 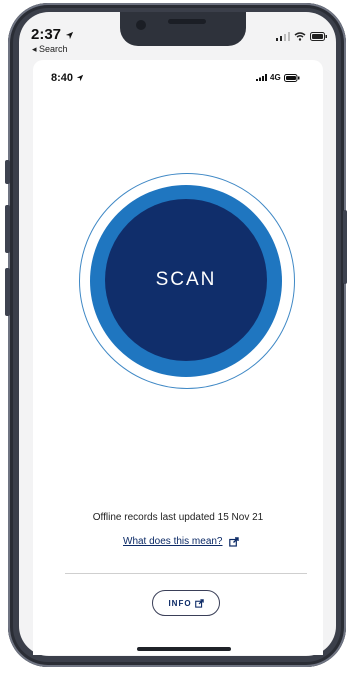 I want to click on info-button: INFO, so click(x=186, y=603).